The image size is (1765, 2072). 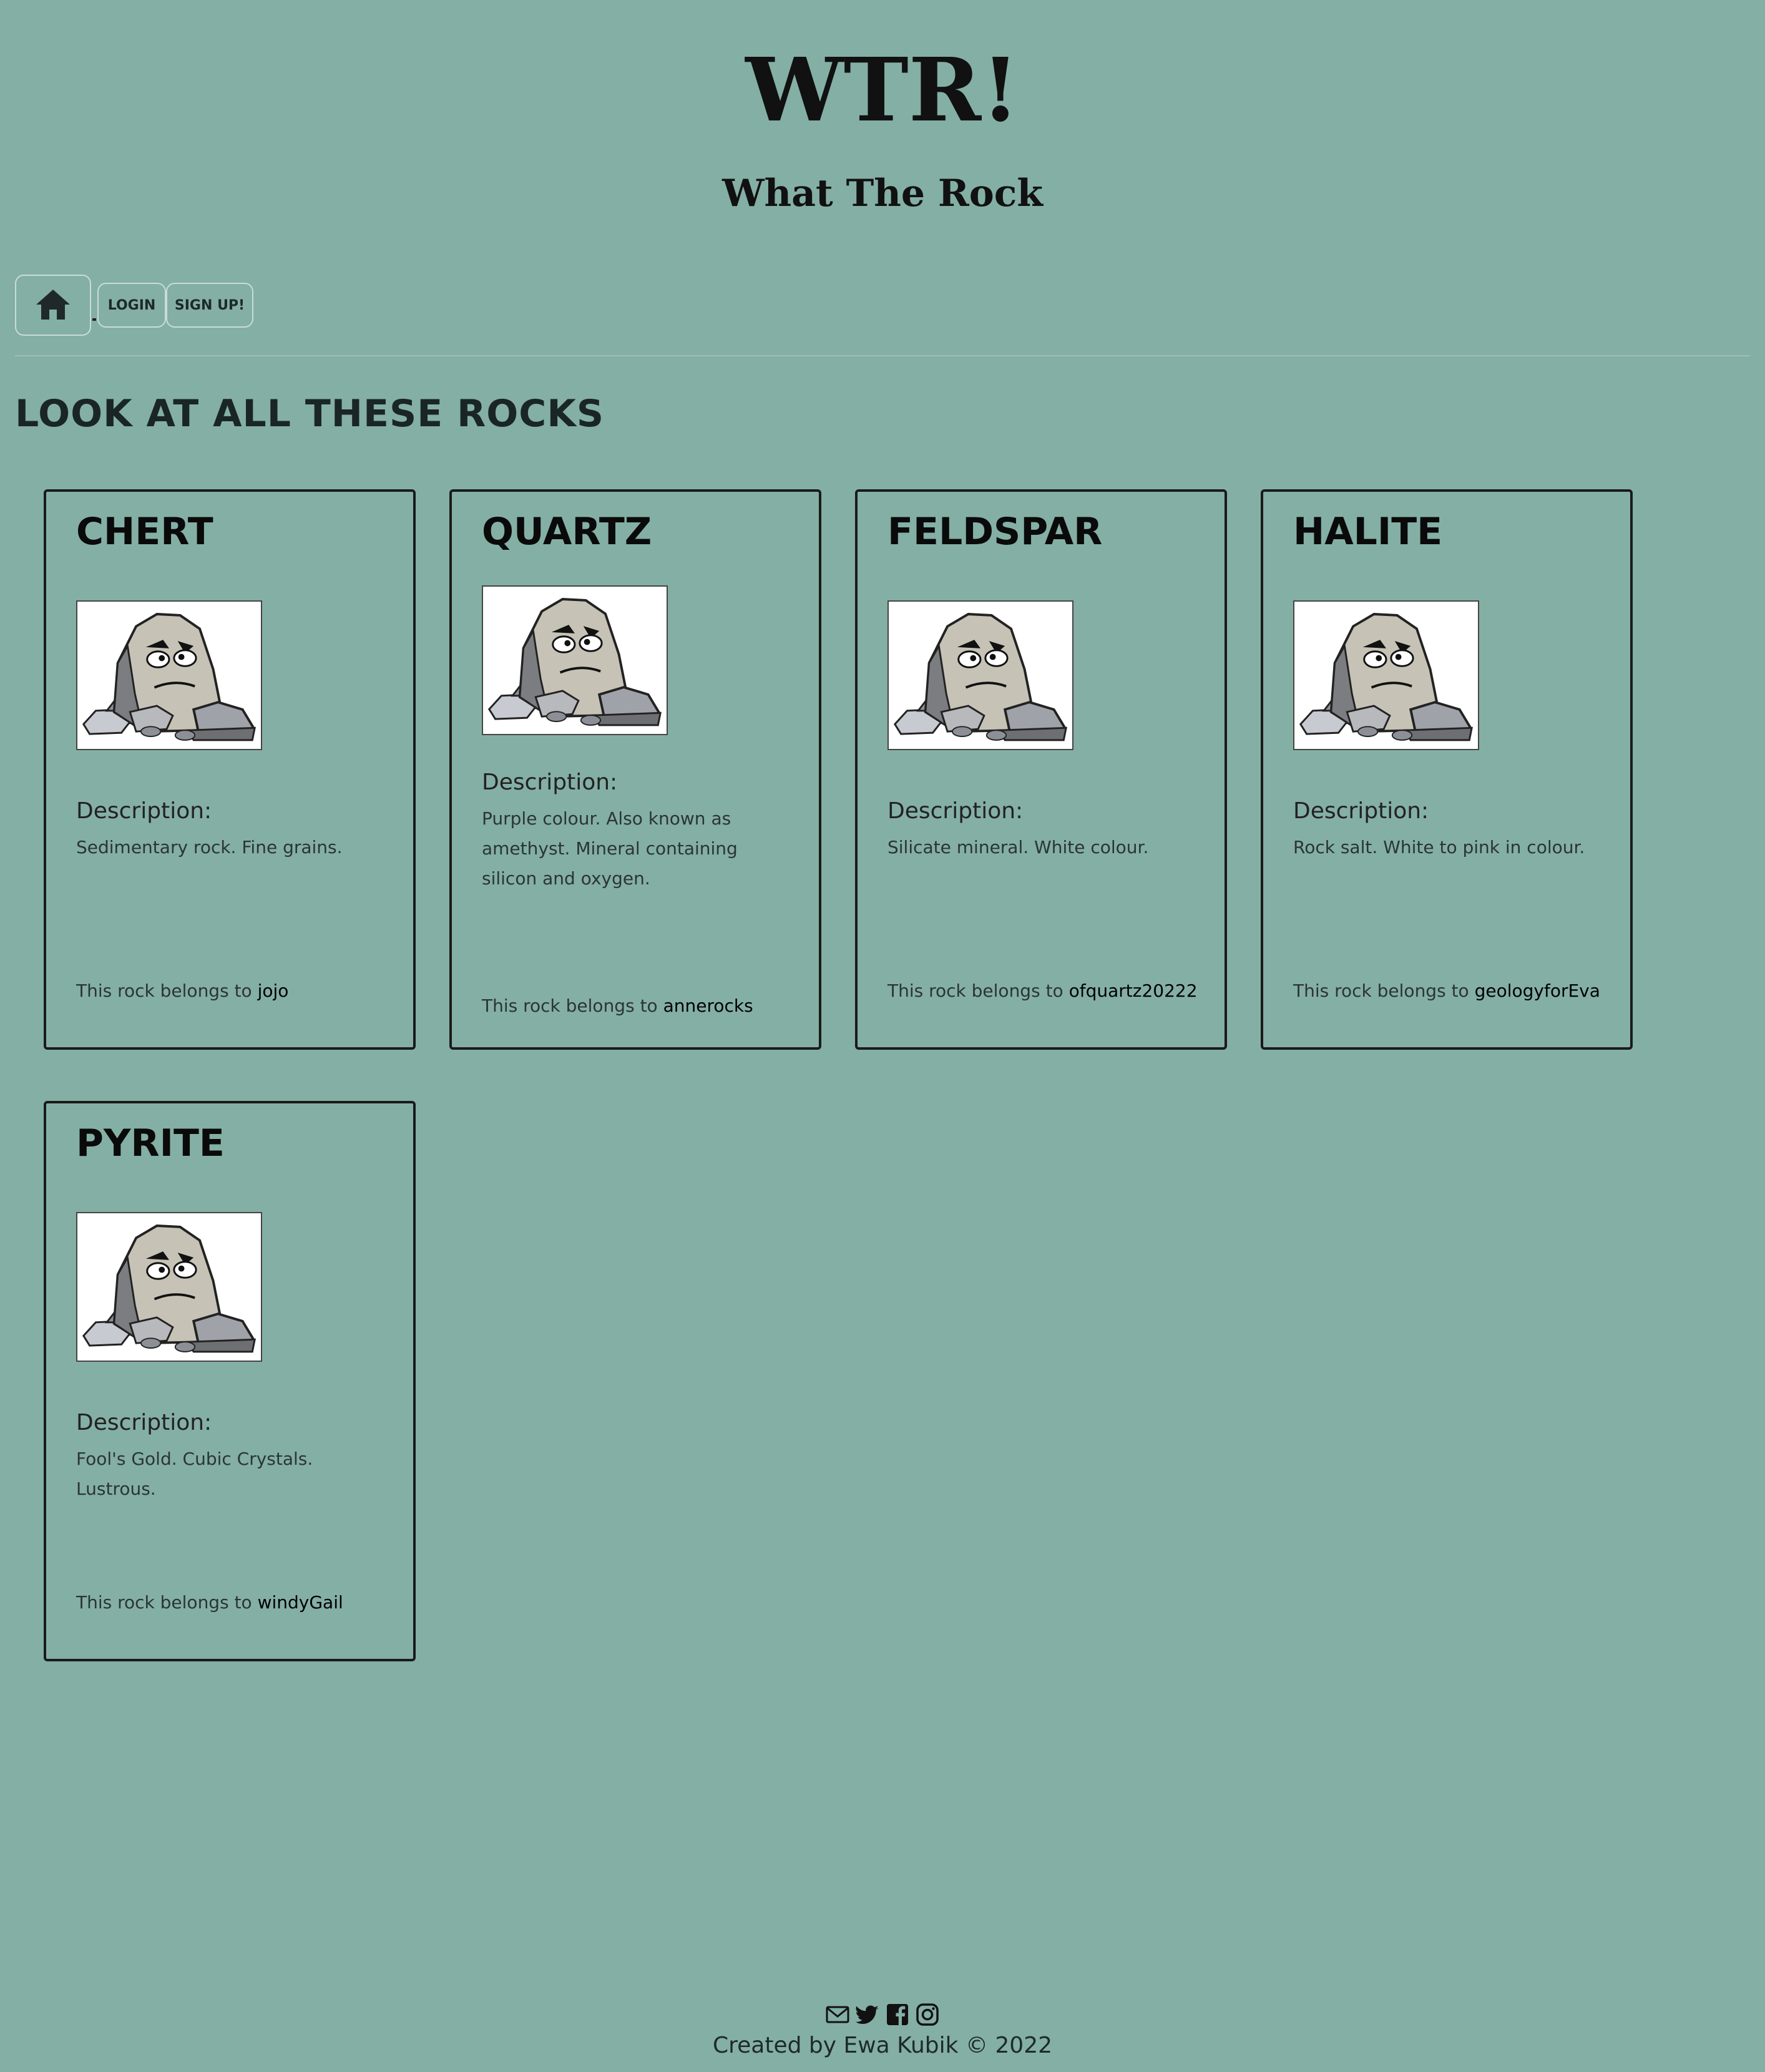 What do you see at coordinates (882, 356) in the screenshot?
I see `divider` at bounding box center [882, 356].